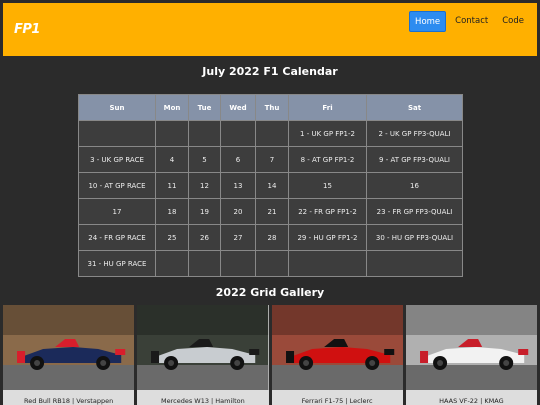  What do you see at coordinates (414, 237) in the screenshot?
I see `calendar-day-cell: 30 - HU GP FP3-QUALI` at bounding box center [414, 237].